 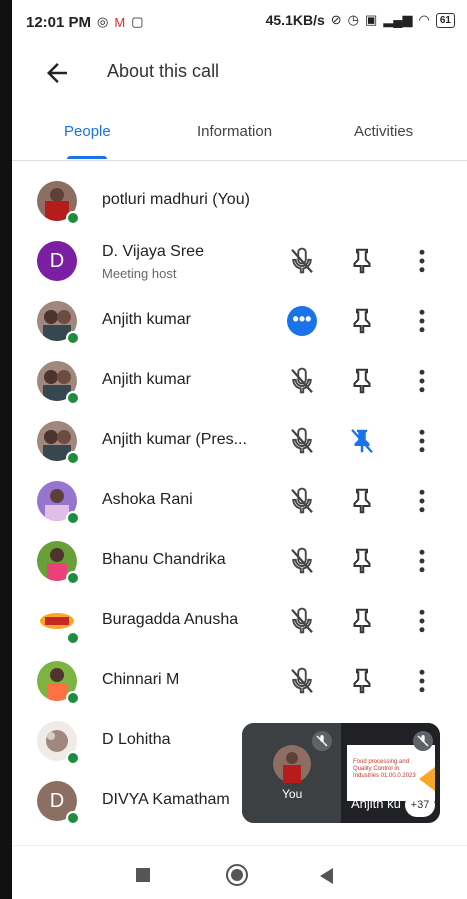 What do you see at coordinates (239, 502) in the screenshot?
I see `participant-row: Ashoka Rani` at bounding box center [239, 502].